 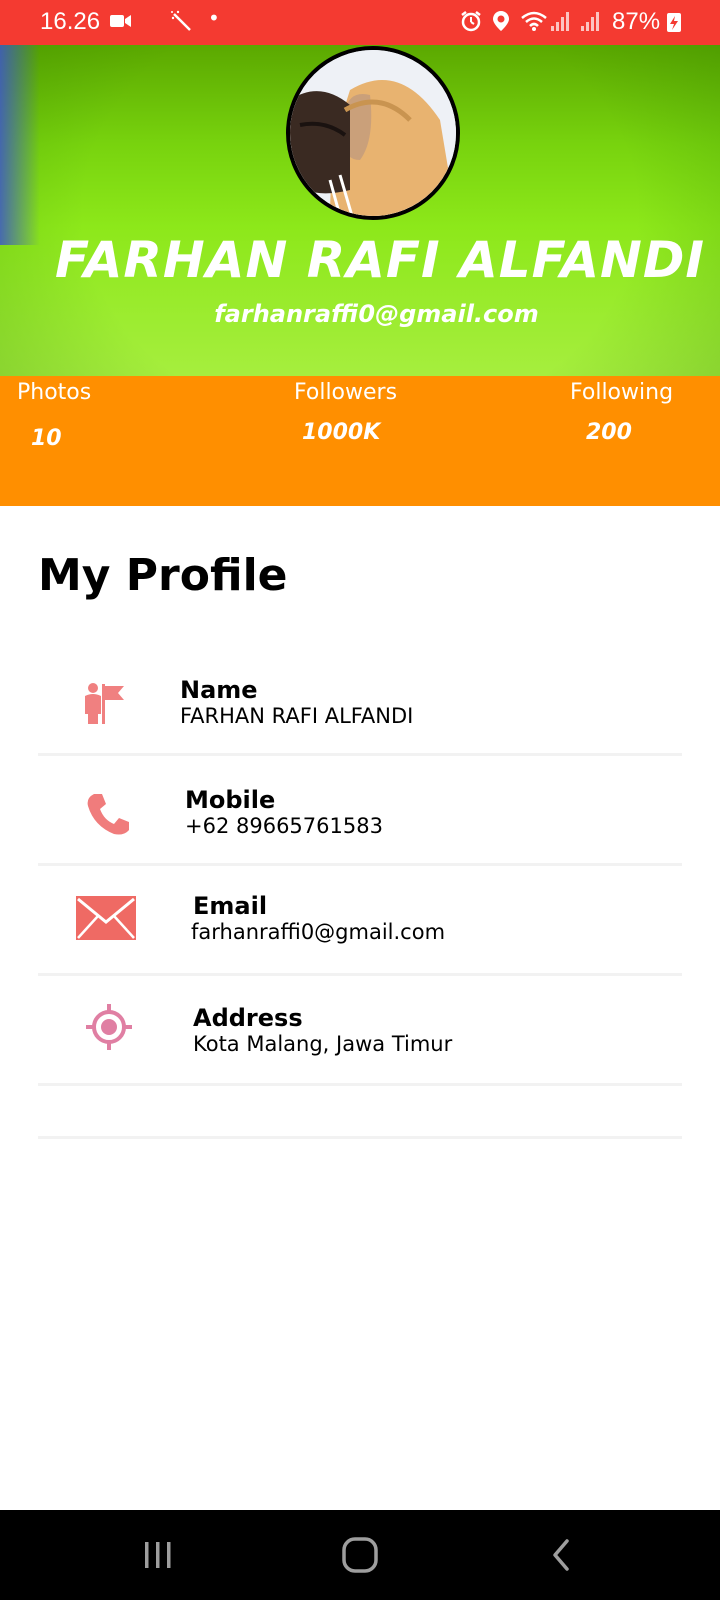 I want to click on header-email: farhanraffi0@gmail.com, so click(x=376, y=314).